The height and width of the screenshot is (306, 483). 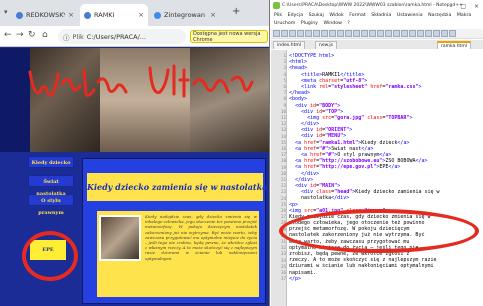 What do you see at coordinates (284, 80) in the screenshot?
I see `line-number: 5` at bounding box center [284, 80].